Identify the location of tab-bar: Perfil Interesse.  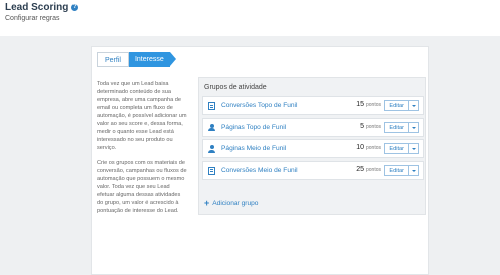
(136, 59).